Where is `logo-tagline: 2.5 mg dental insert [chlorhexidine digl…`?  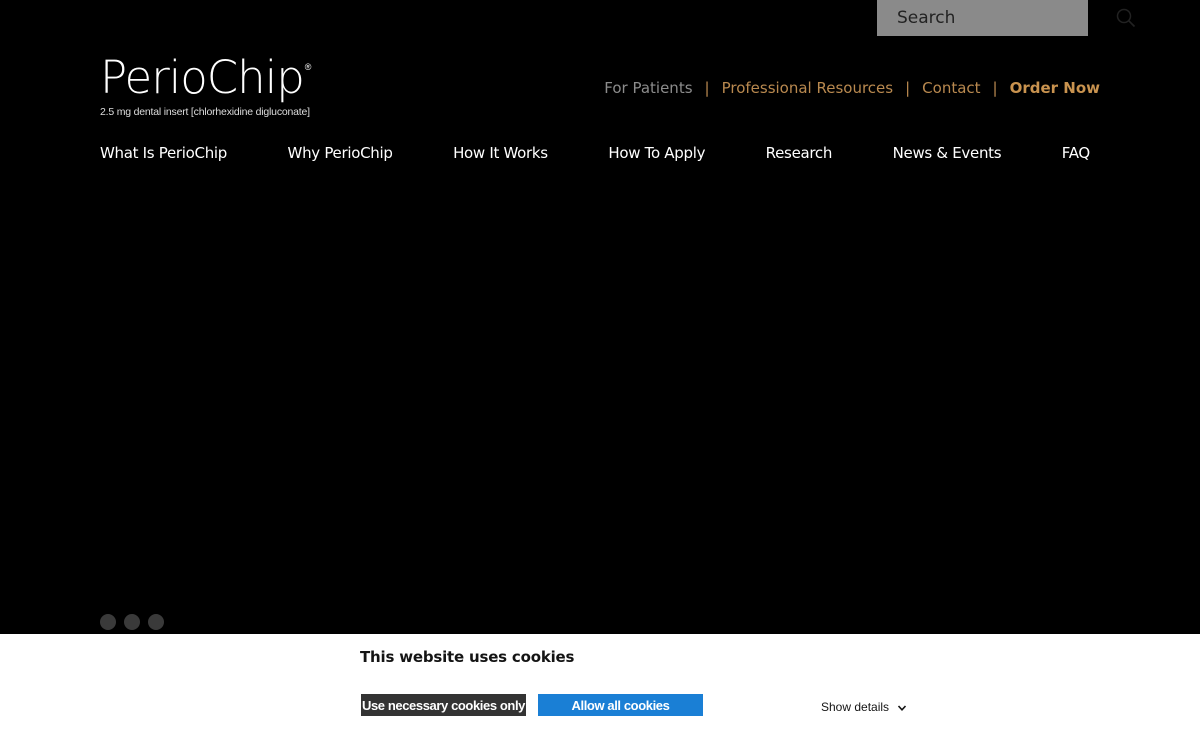
logo-tagline: 2.5 mg dental insert [chlorhexidine digl… is located at coordinates (205, 112).